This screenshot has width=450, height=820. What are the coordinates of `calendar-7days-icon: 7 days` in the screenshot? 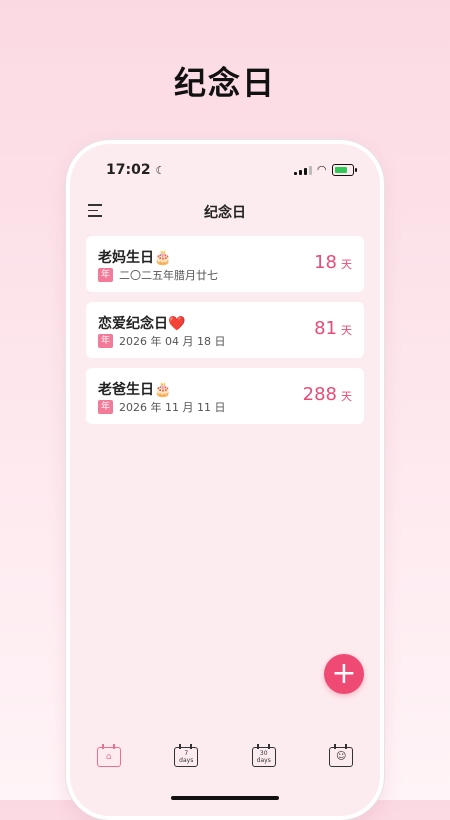 It's located at (186, 757).